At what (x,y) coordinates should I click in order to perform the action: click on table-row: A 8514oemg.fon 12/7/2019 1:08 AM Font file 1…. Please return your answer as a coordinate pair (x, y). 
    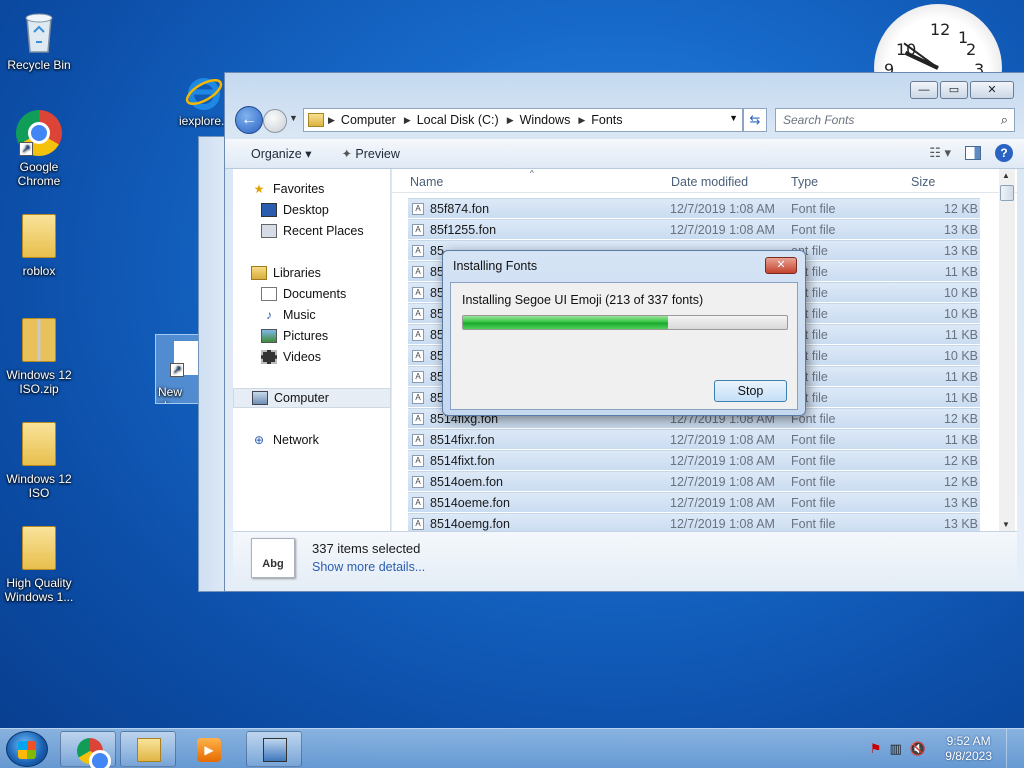
    Looking at the image, I should click on (694, 522).